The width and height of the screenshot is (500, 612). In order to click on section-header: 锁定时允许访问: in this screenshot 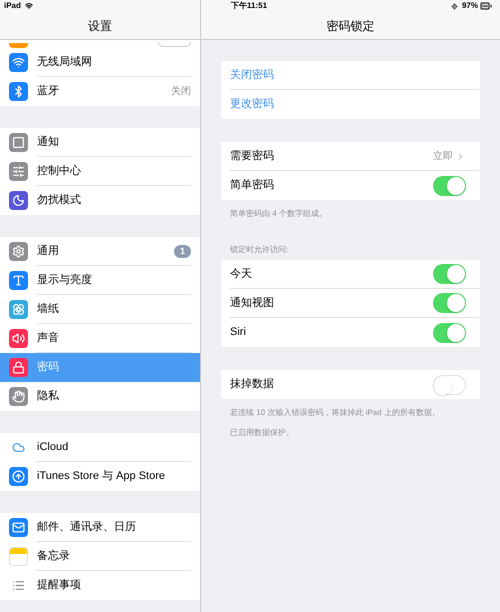, I will do `click(259, 250)`.